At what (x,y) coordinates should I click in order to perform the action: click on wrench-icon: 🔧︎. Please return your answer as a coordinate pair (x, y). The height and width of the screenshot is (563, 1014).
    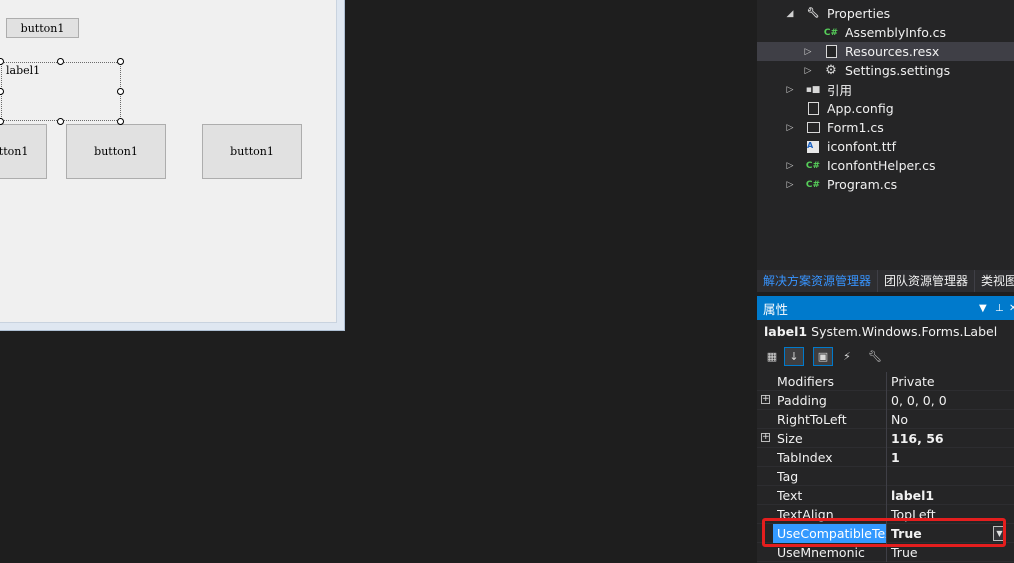
    Looking at the image, I should click on (813, 13).